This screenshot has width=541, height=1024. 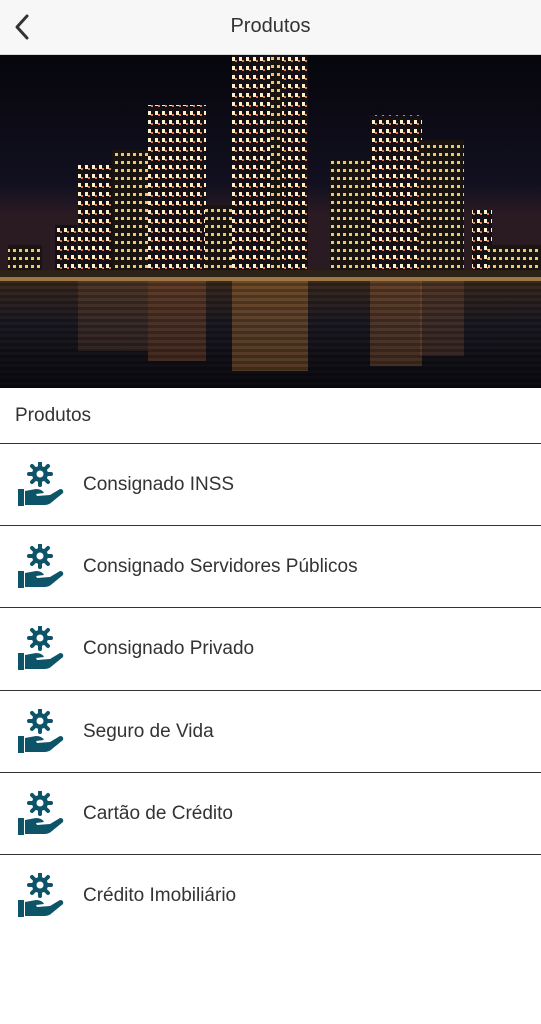 What do you see at coordinates (159, 484) in the screenshot?
I see `list-item-label: Consignado INSS` at bounding box center [159, 484].